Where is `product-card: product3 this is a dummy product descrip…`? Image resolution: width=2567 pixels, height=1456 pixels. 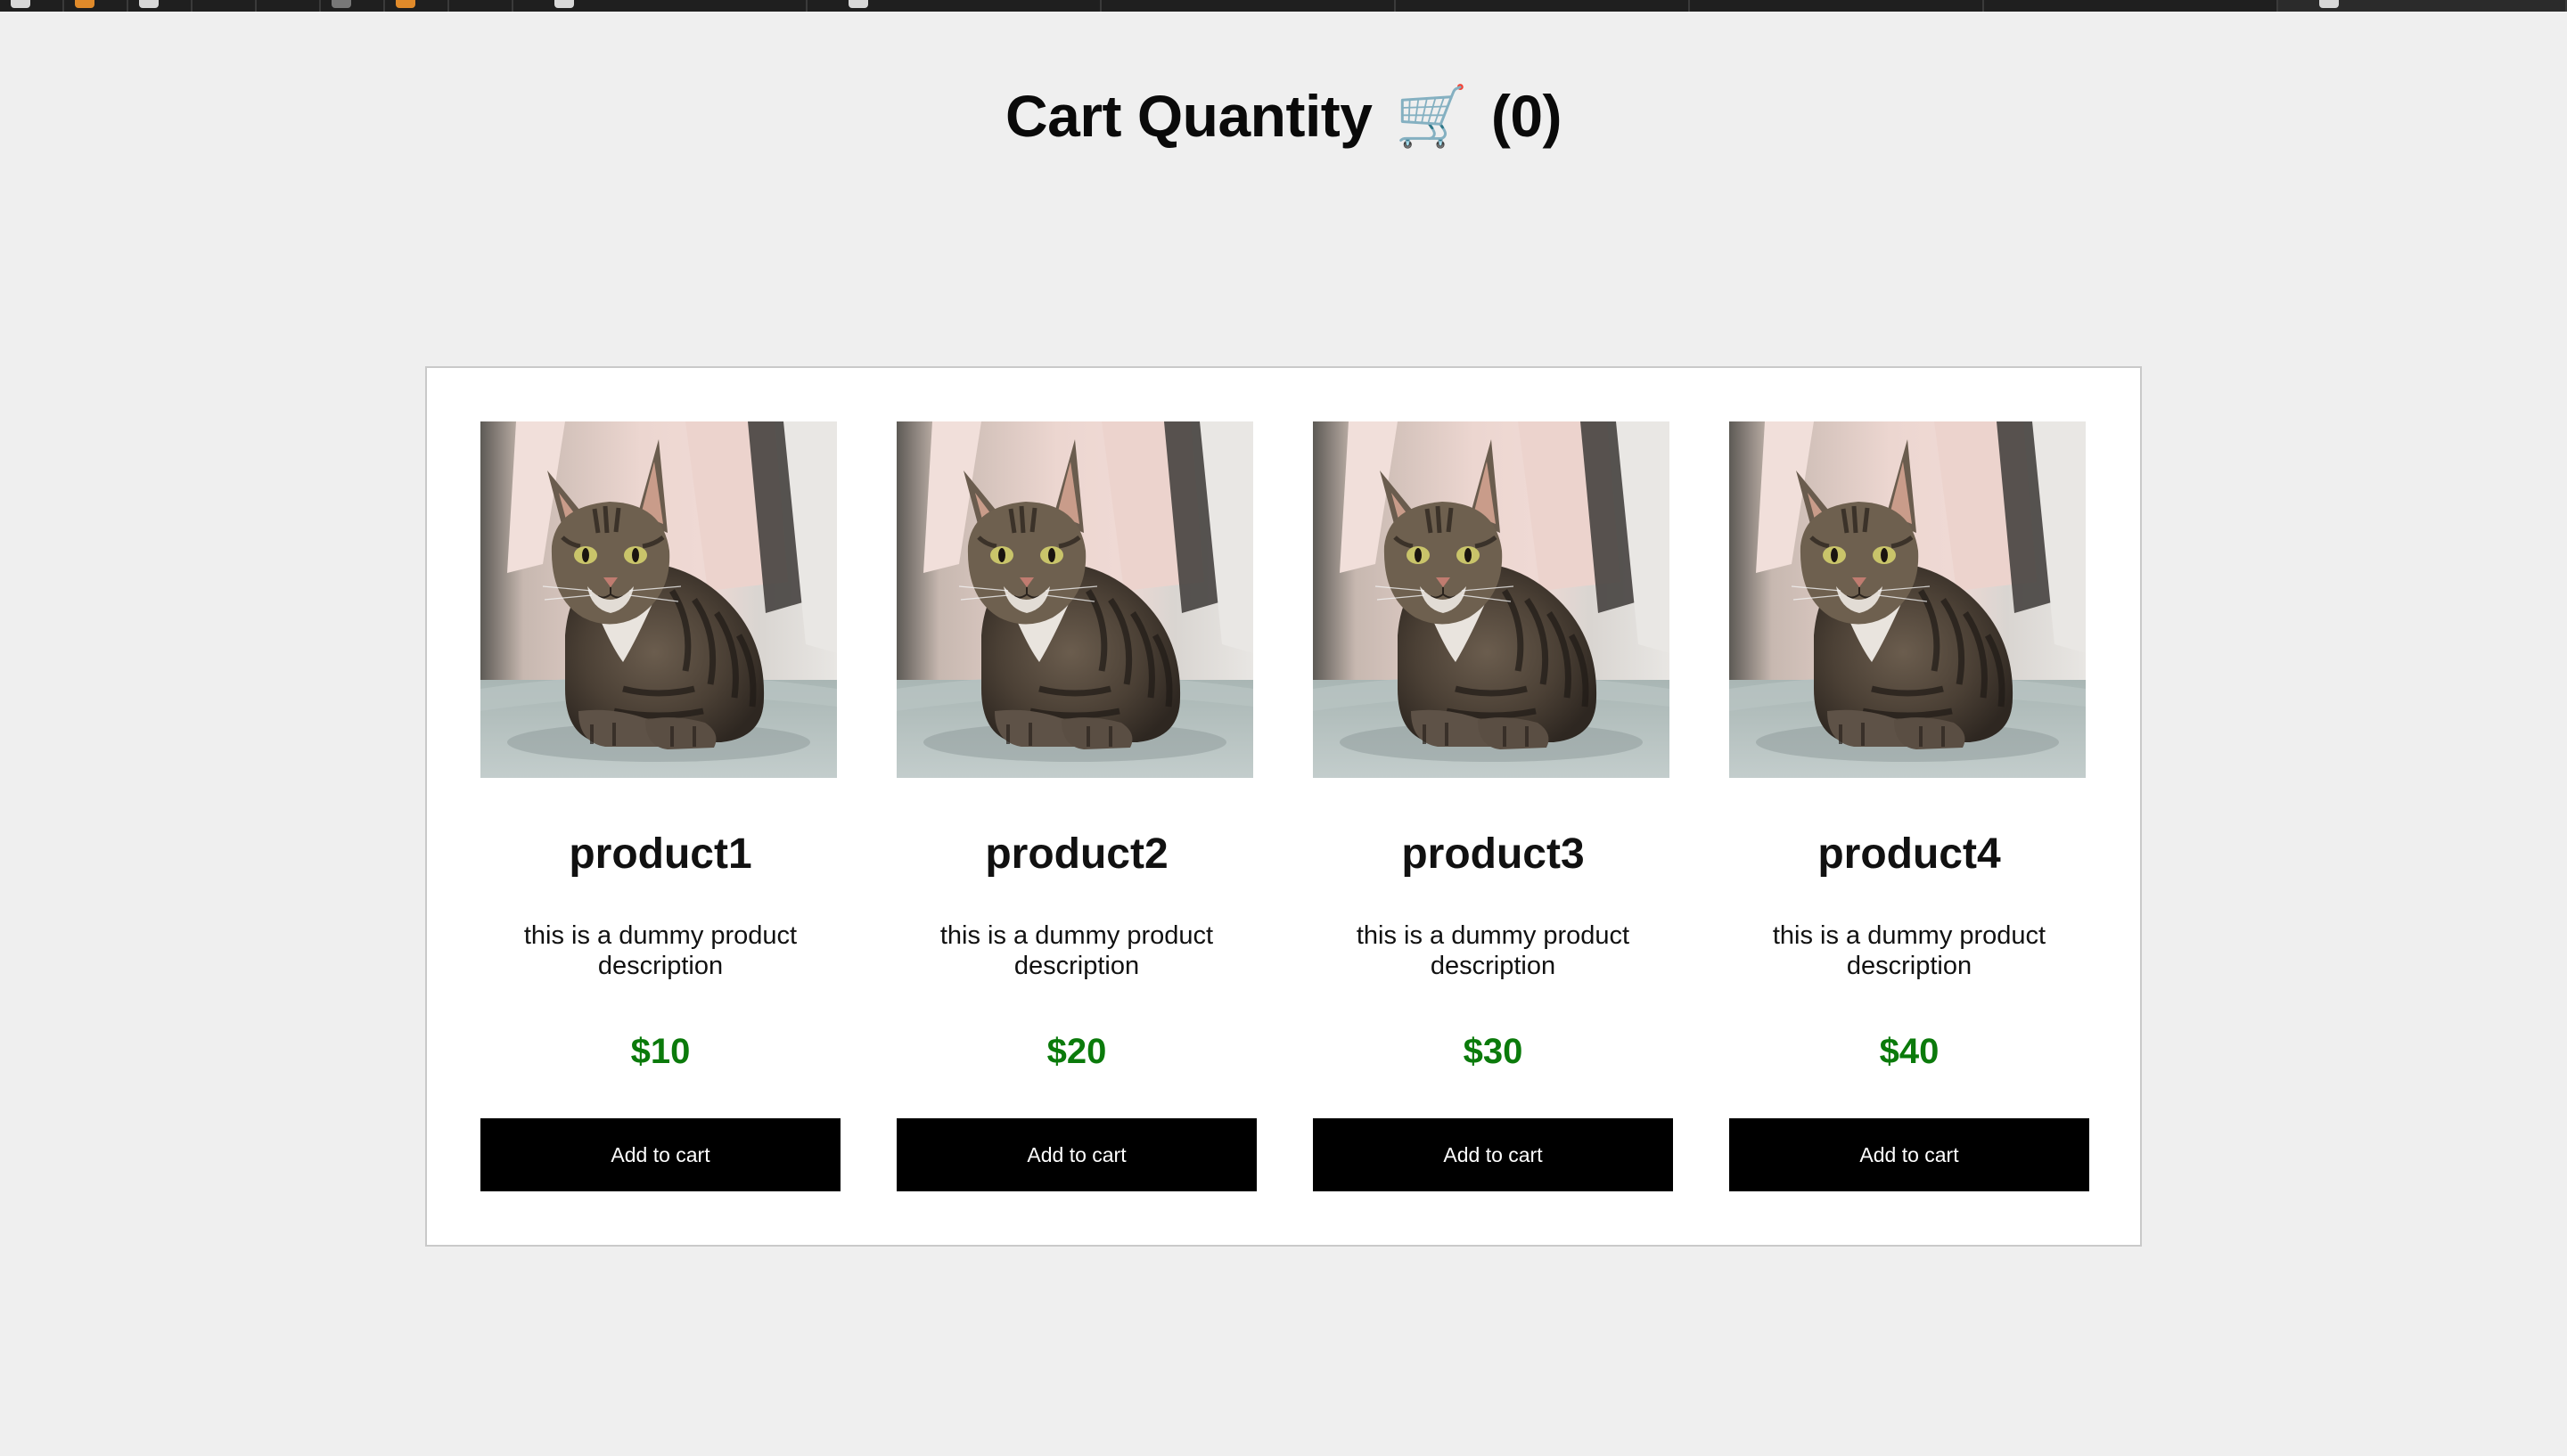 product-card: product3 this is a dummy product descrip… is located at coordinates (1493, 806).